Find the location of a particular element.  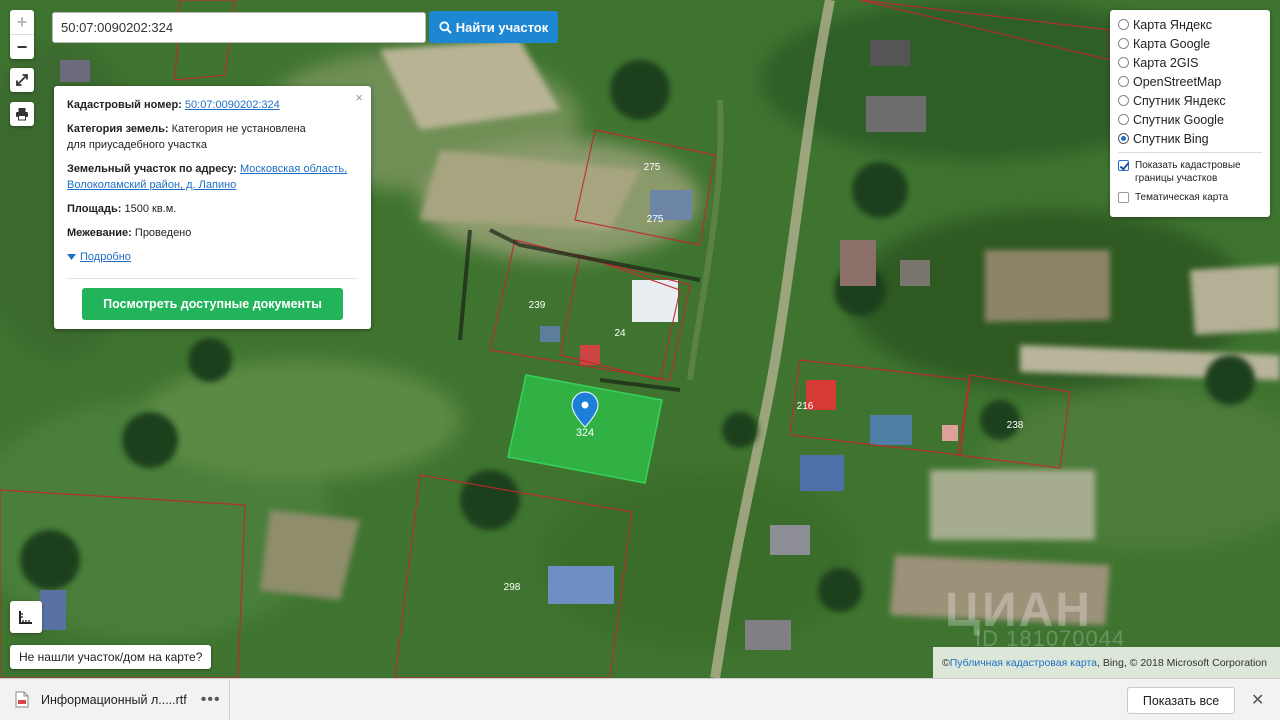

find-parcel-button: Найти участок is located at coordinates (493, 27).